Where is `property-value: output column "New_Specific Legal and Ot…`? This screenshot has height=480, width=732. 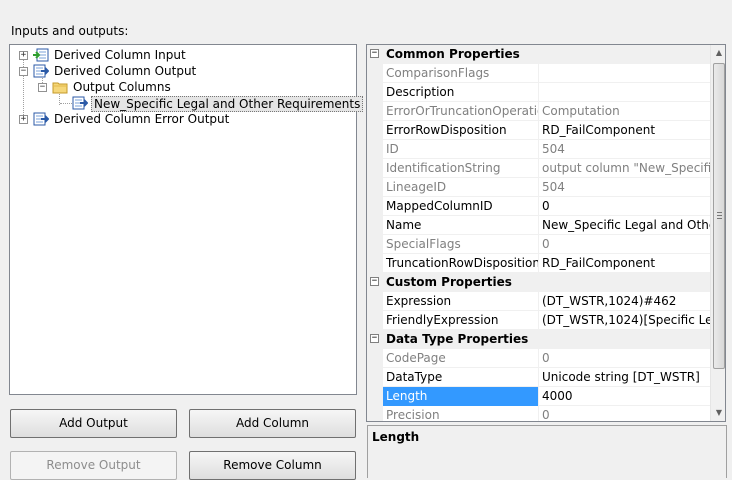 property-value: output column "New_Specific Legal and Ot… is located at coordinates (624, 168).